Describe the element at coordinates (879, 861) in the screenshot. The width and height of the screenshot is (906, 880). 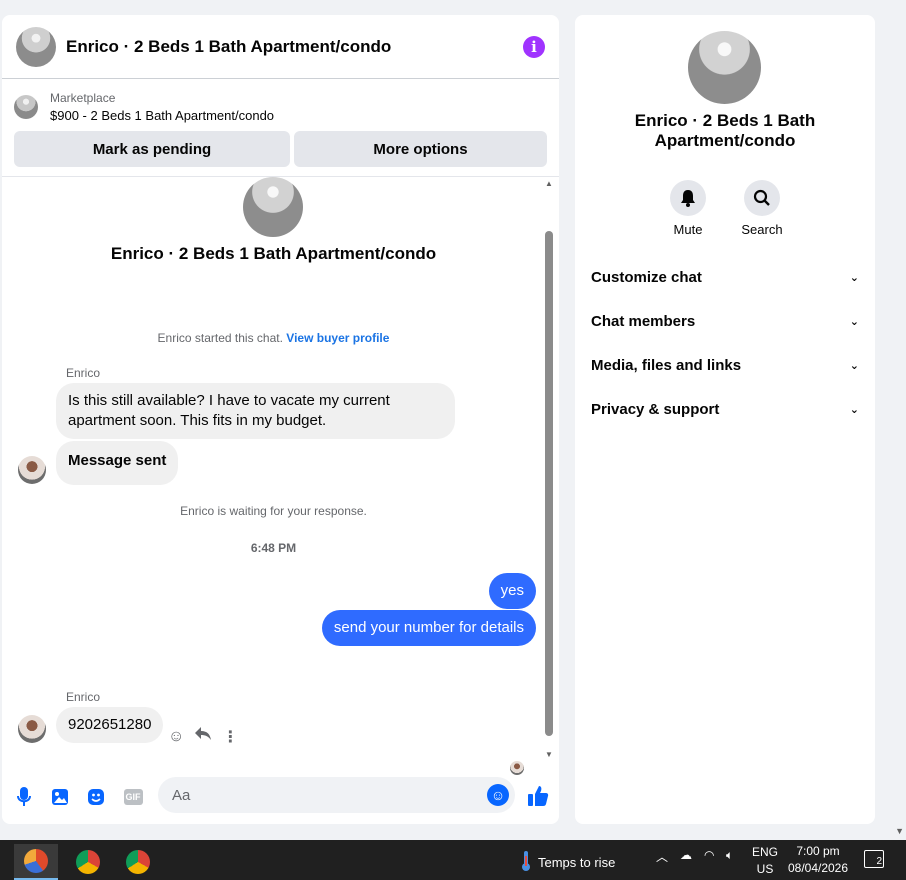
I see `notification-count: 2` at that location.